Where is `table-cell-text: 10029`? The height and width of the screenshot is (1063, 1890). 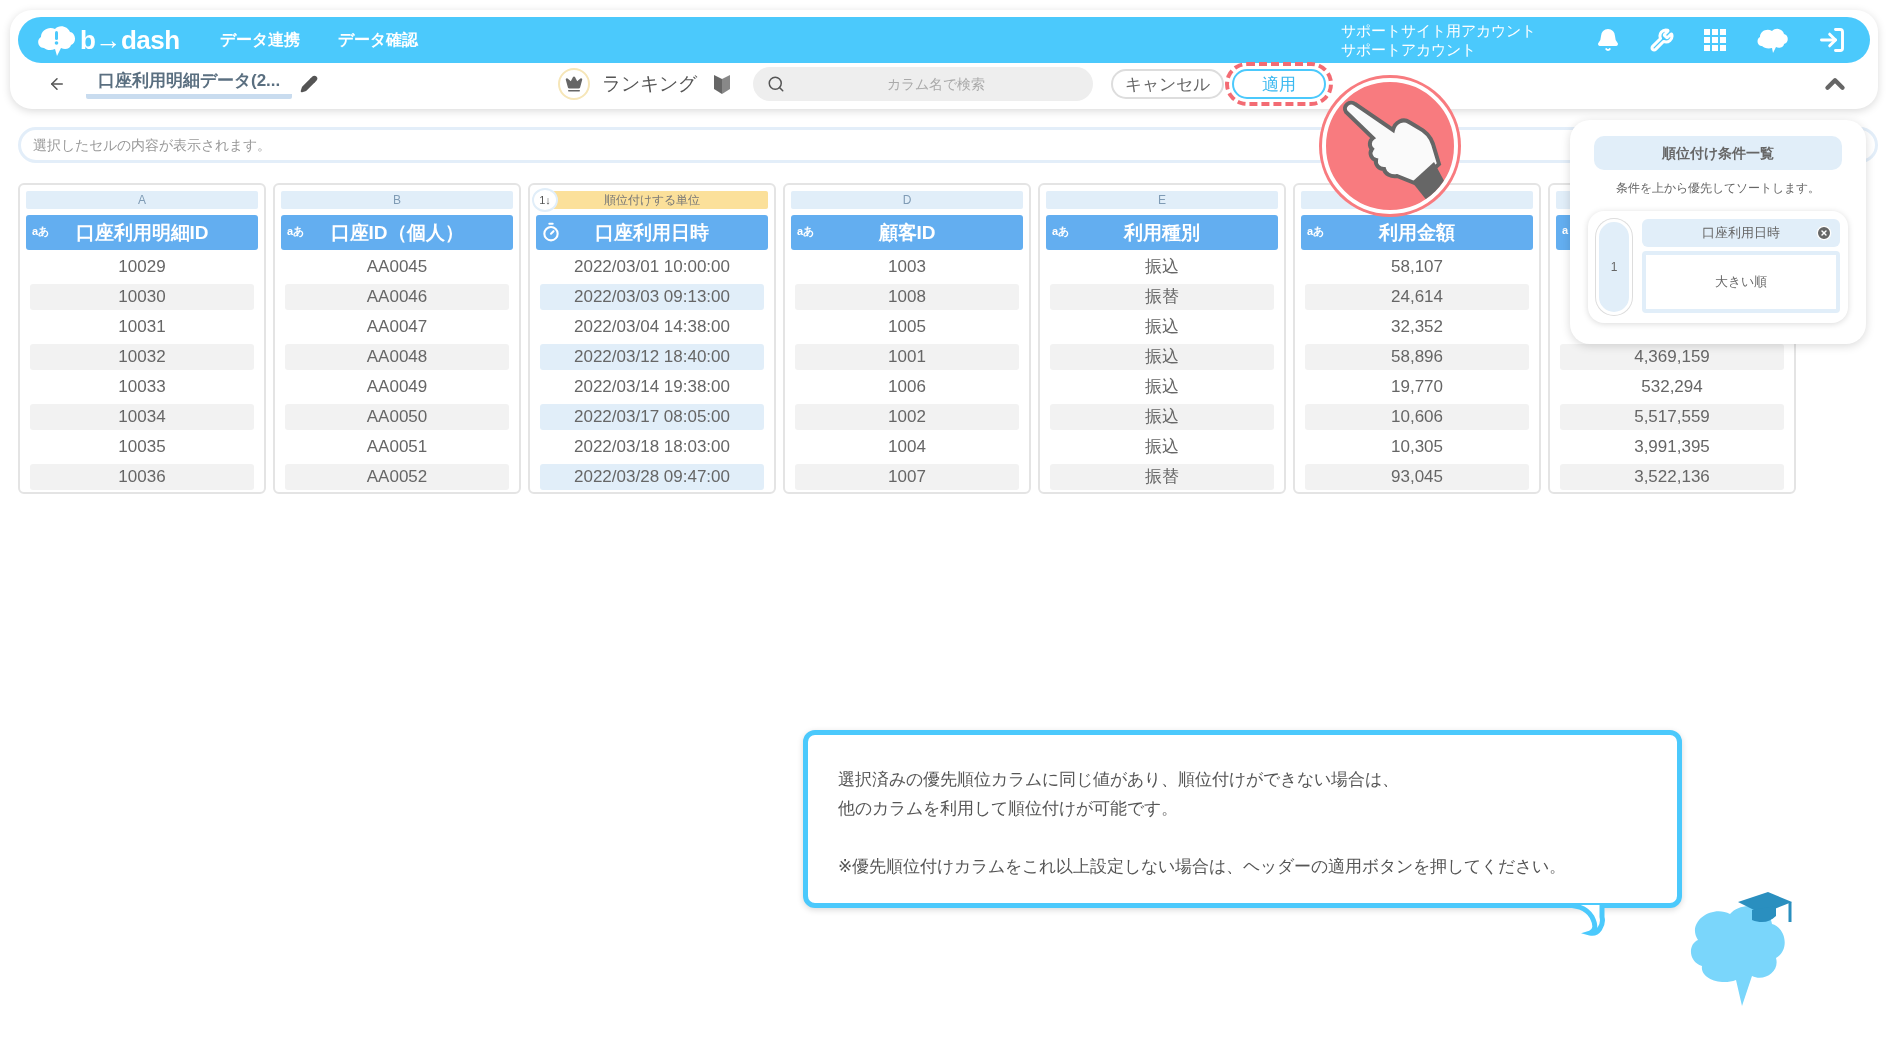 table-cell-text: 10029 is located at coordinates (142, 267).